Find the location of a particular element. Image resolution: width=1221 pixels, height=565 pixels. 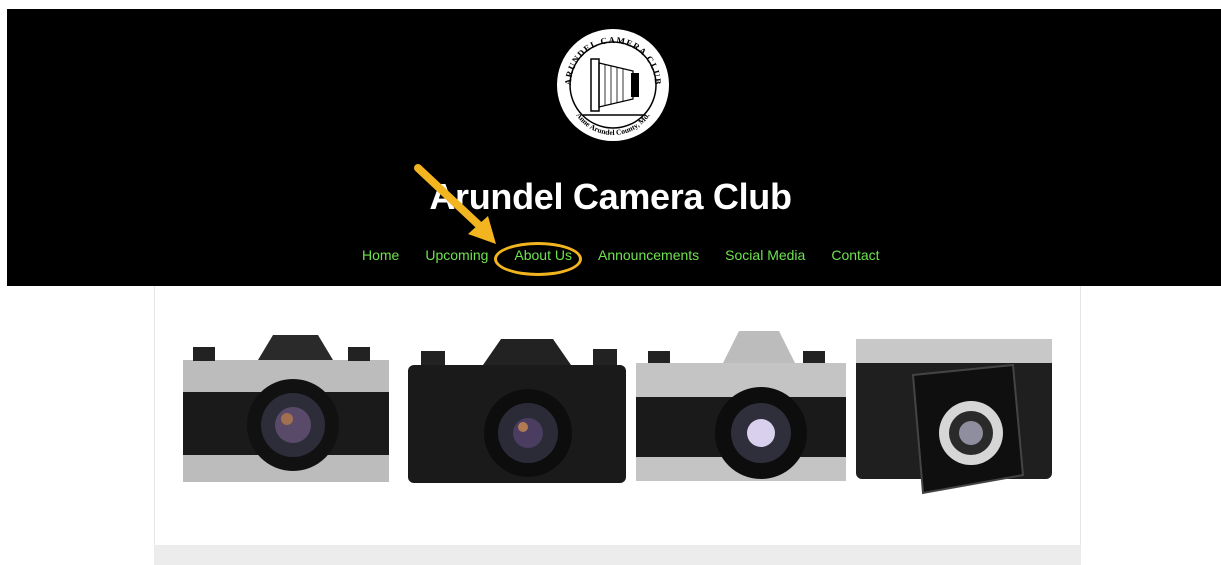

nav-about-us: About Us is located at coordinates (543, 255).